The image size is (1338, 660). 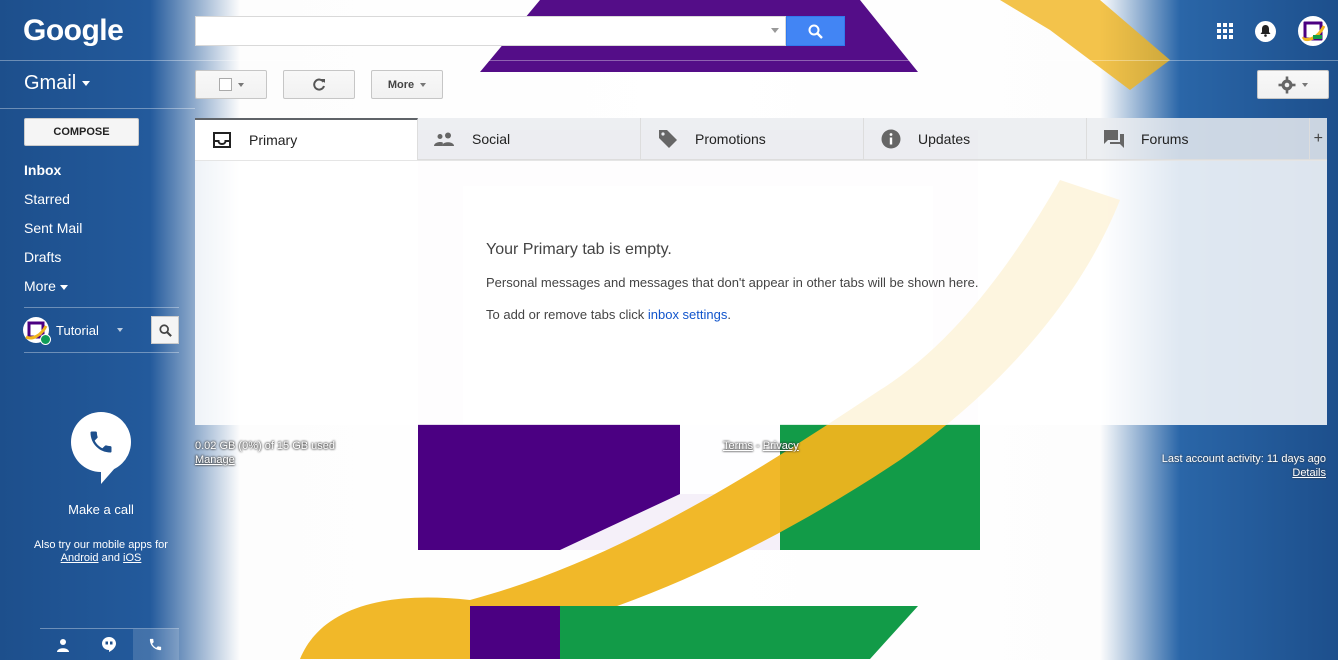 What do you see at coordinates (47, 199) in the screenshot?
I see `sidebar-item-label: Starred` at bounding box center [47, 199].